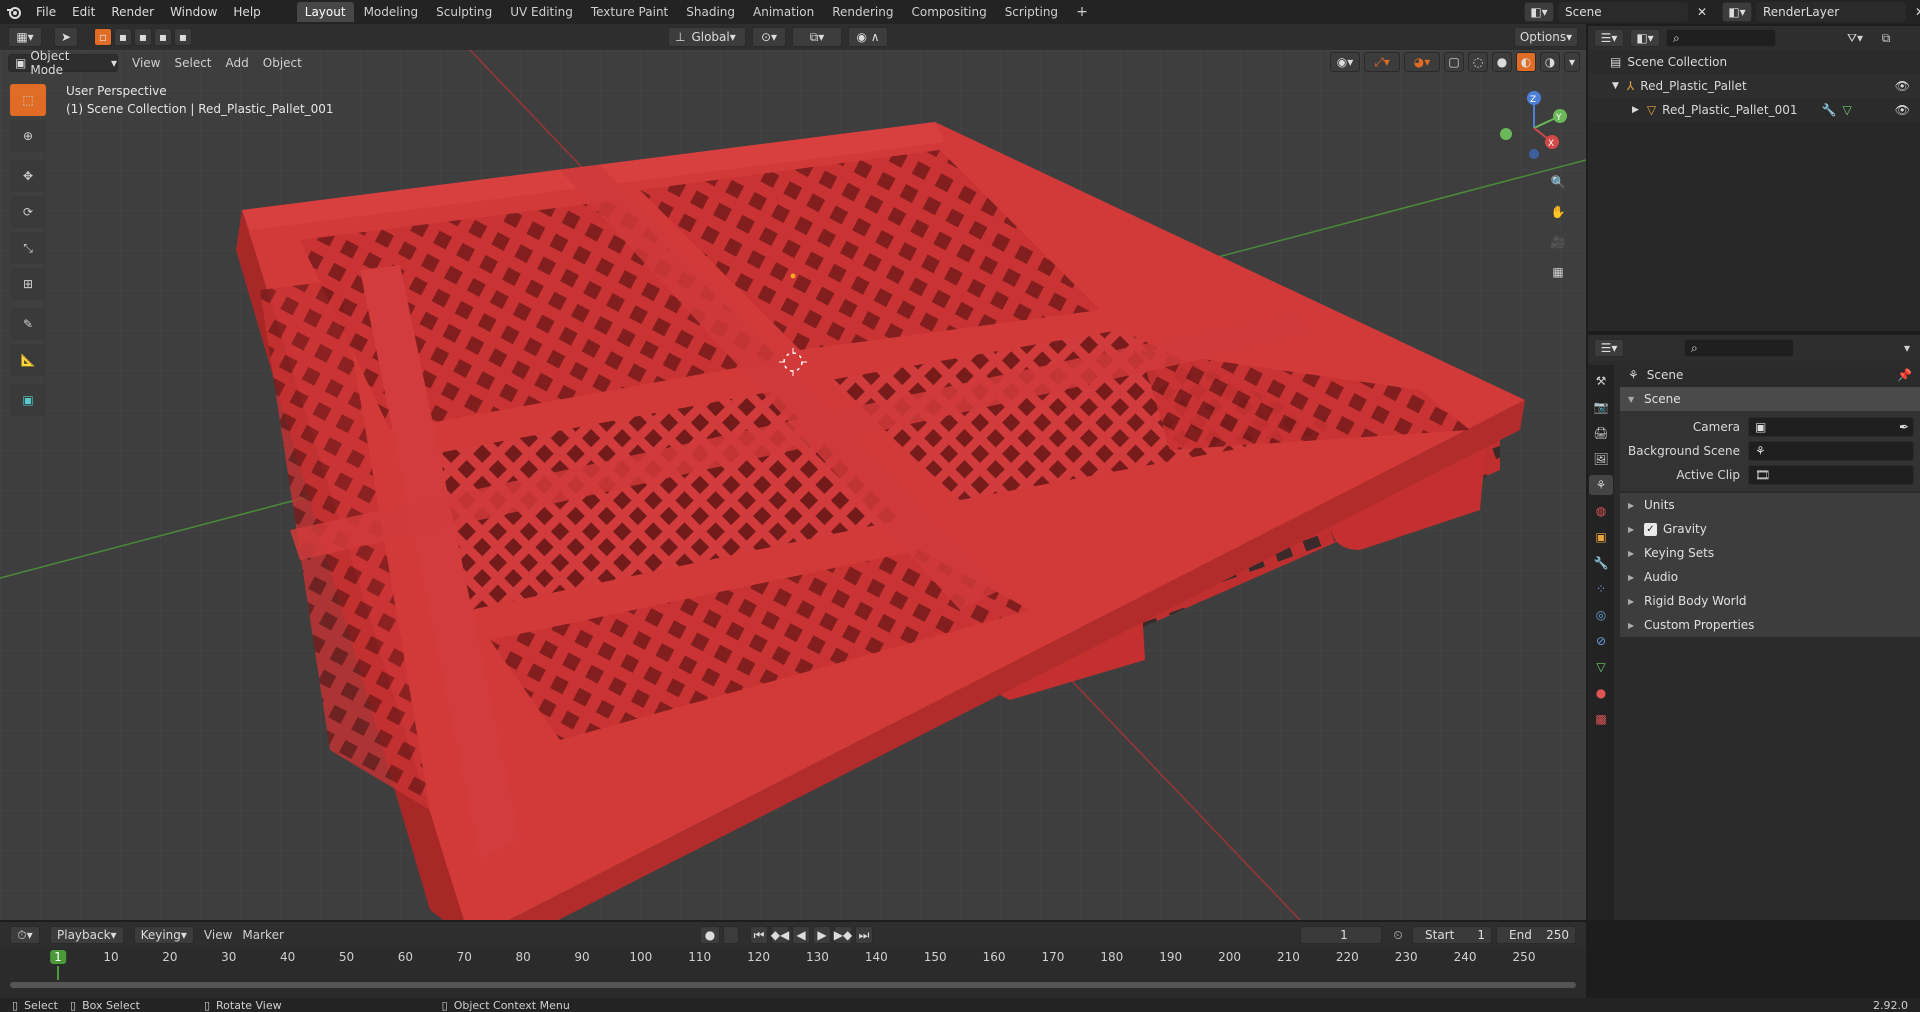 This screenshot has height=1012, width=1920. I want to click on transform-tool-icon: ⊞, so click(28, 284).